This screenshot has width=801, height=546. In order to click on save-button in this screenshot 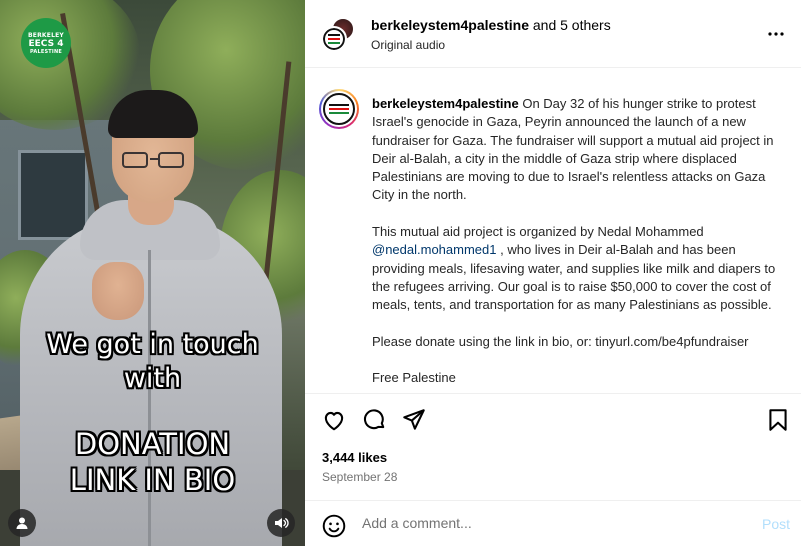, I will do `click(778, 420)`.